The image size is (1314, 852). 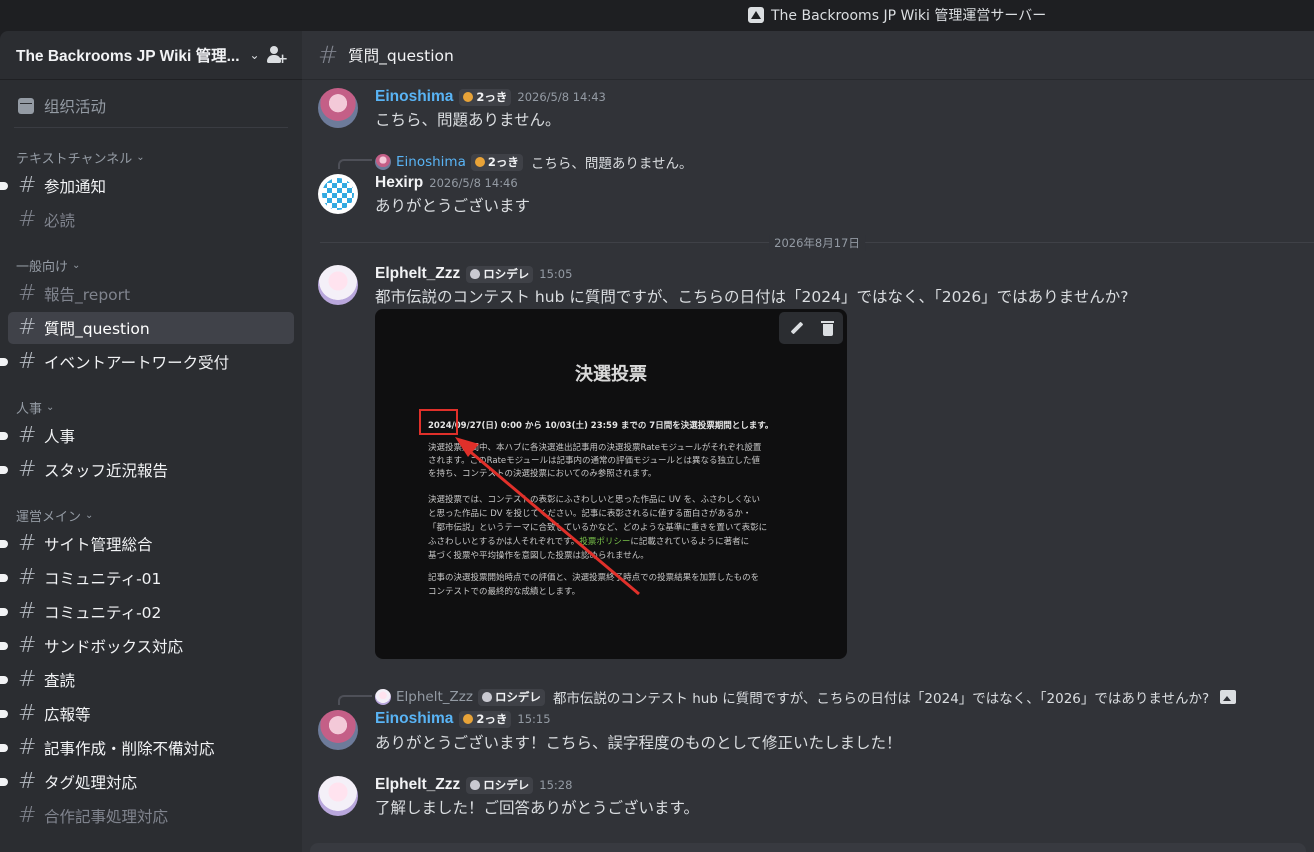 I want to click on category-ops-main: 運営メイン ⌄, so click(x=151, y=515).